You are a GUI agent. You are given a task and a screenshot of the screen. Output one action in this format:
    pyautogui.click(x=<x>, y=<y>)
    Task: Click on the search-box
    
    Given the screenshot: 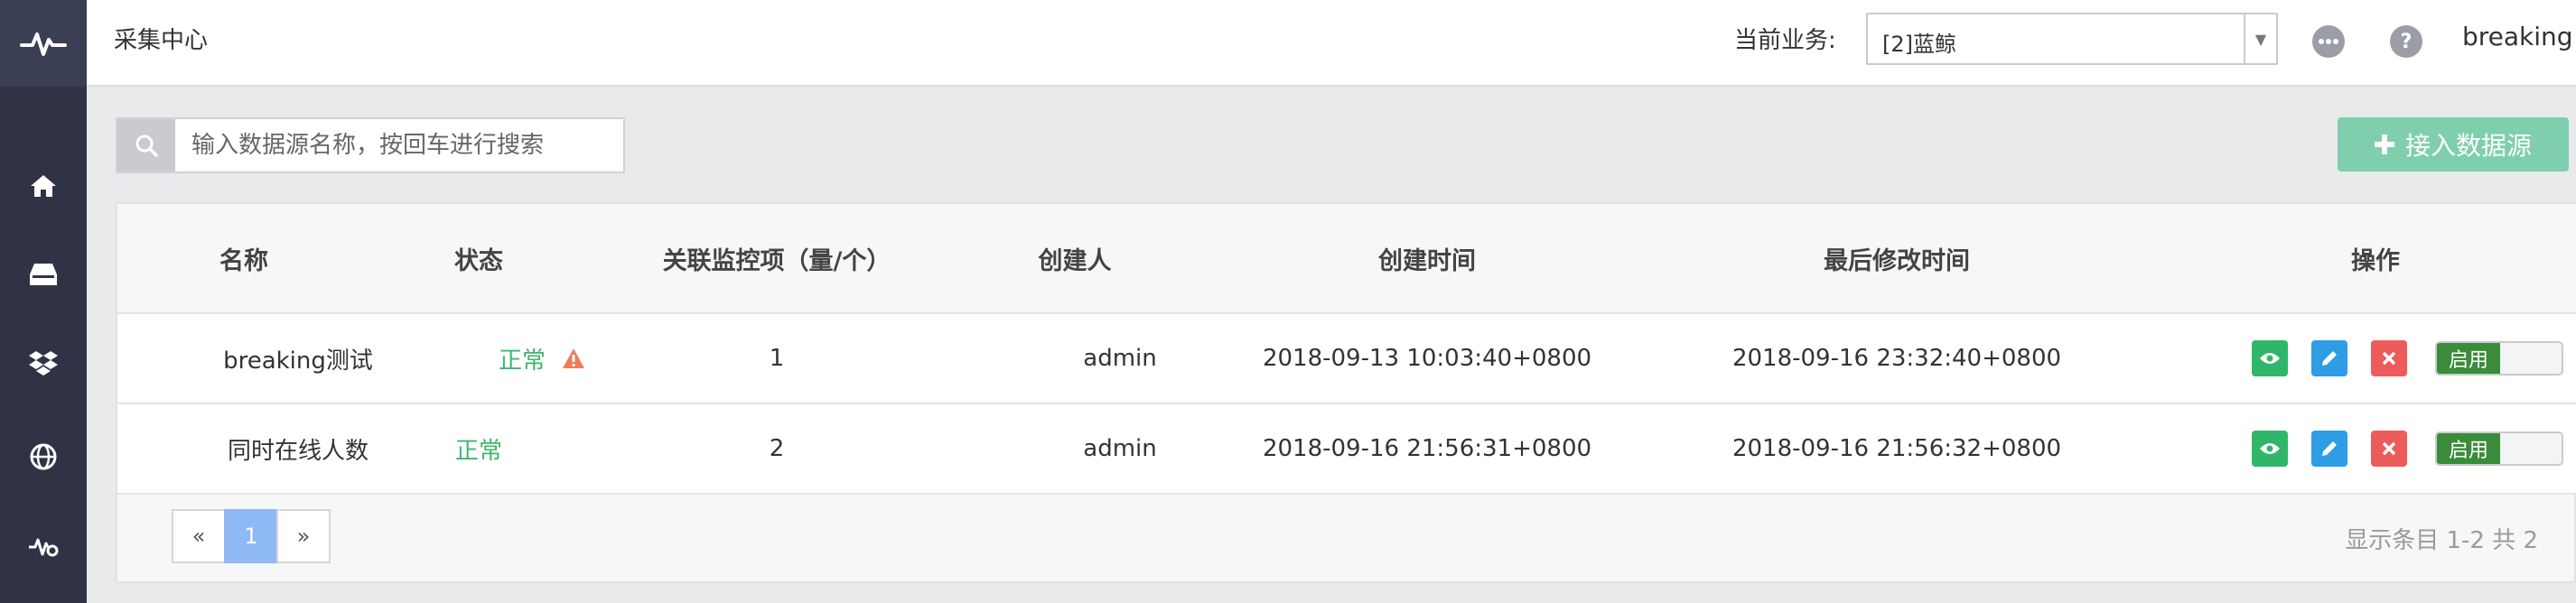 What is the action you would take?
    pyautogui.click(x=370, y=145)
    